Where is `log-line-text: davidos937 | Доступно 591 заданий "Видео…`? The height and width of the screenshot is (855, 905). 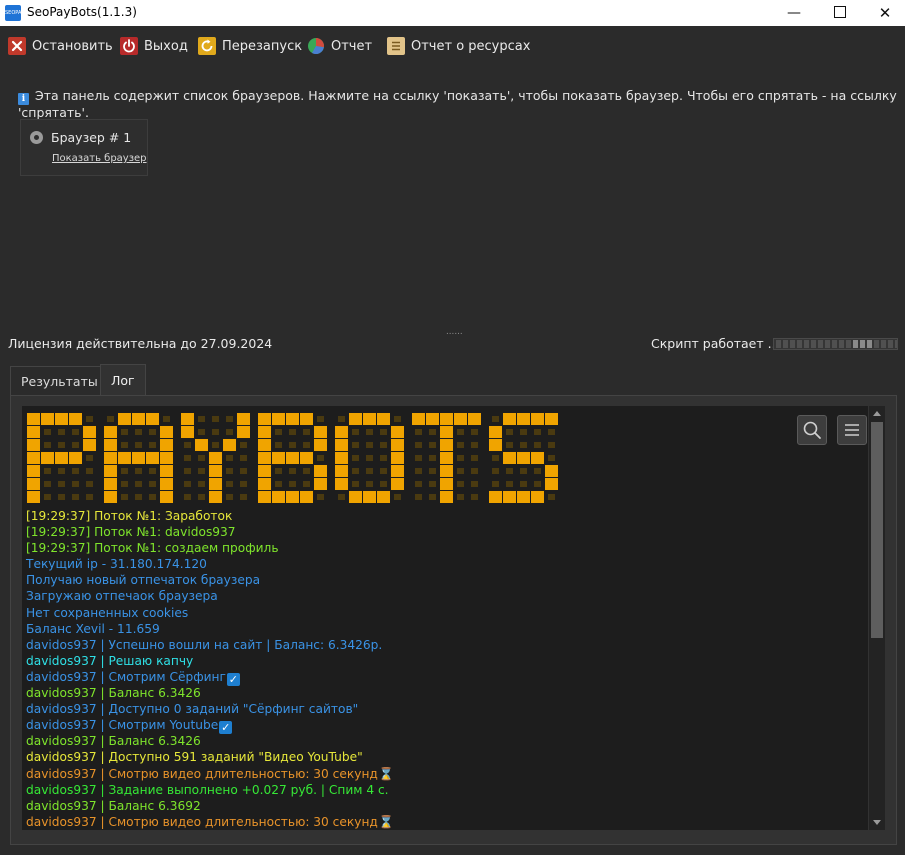 log-line-text: davidos937 | Доступно 591 заданий "Видео… is located at coordinates (194, 757).